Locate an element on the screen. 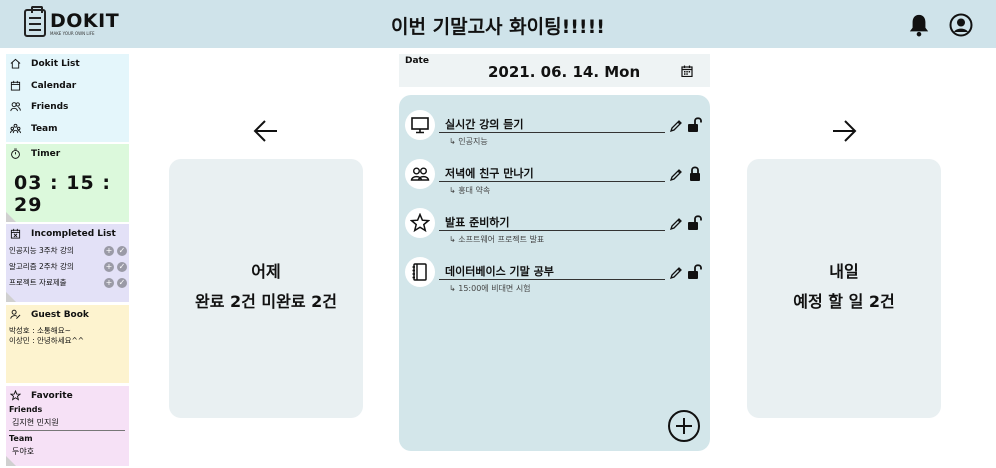 This screenshot has width=996, height=468. nav-item-label: Dokit List is located at coordinates (55, 63).